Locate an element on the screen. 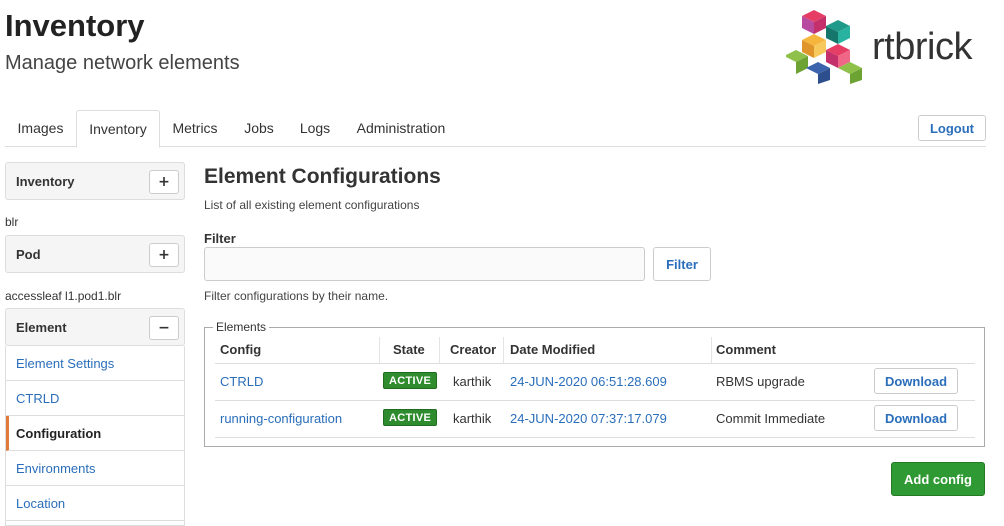 Image resolution: width=1004 pixels, height=526 pixels. element-context-label: accessleaf l1.pod1.blr is located at coordinates (63, 296).